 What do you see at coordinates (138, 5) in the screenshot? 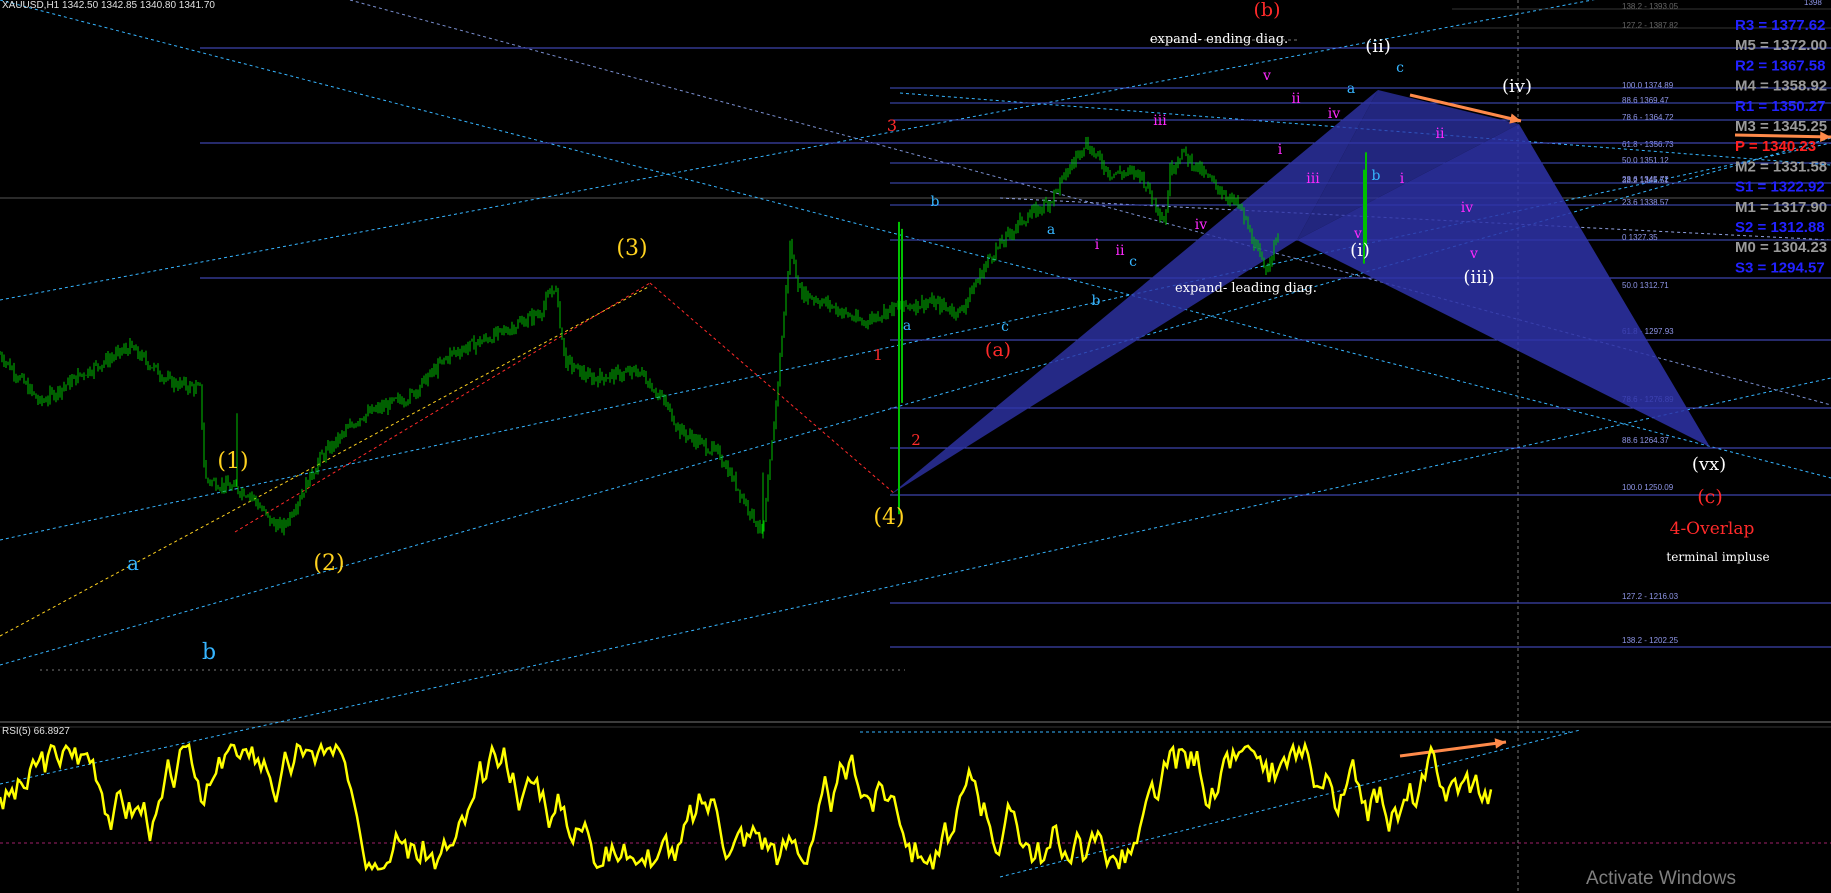
I see `ohlc-readout: 1342.50 1342.85 1340.80 1341.70` at bounding box center [138, 5].